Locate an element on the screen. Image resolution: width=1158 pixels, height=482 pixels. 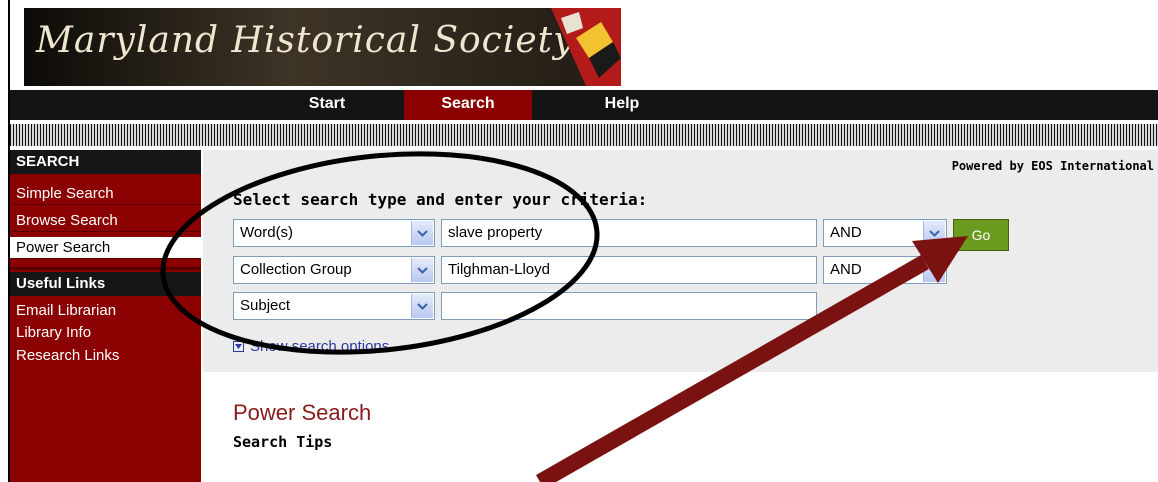
operator-select-1-value: AND is located at coordinates (846, 232).